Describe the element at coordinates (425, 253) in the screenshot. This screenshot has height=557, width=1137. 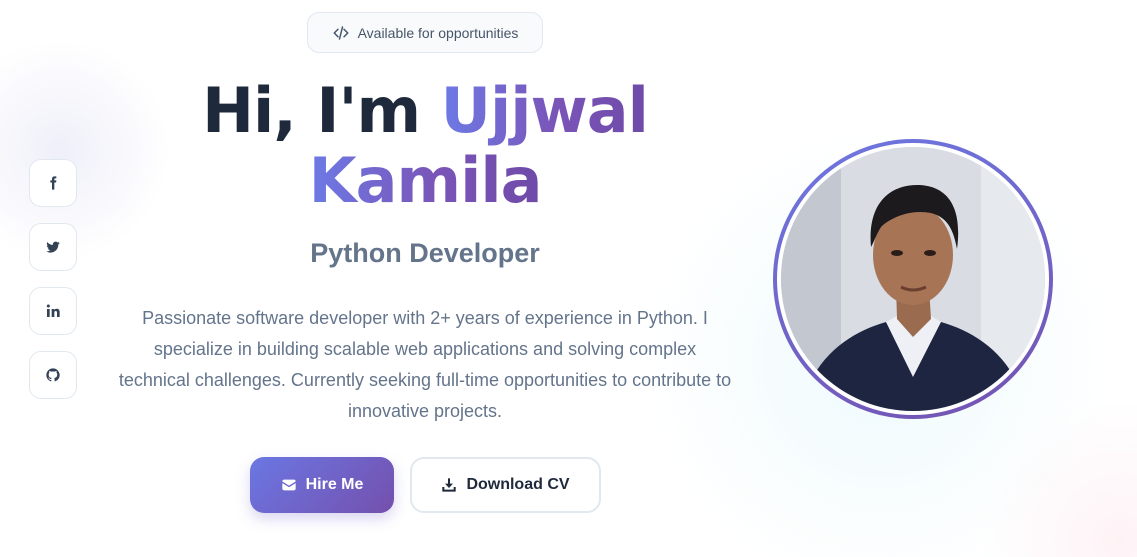
I see `role-subtitle: Python Developer` at that location.